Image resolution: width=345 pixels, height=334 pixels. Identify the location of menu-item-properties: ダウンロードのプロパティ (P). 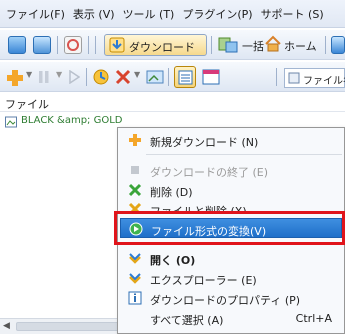
(231, 298).